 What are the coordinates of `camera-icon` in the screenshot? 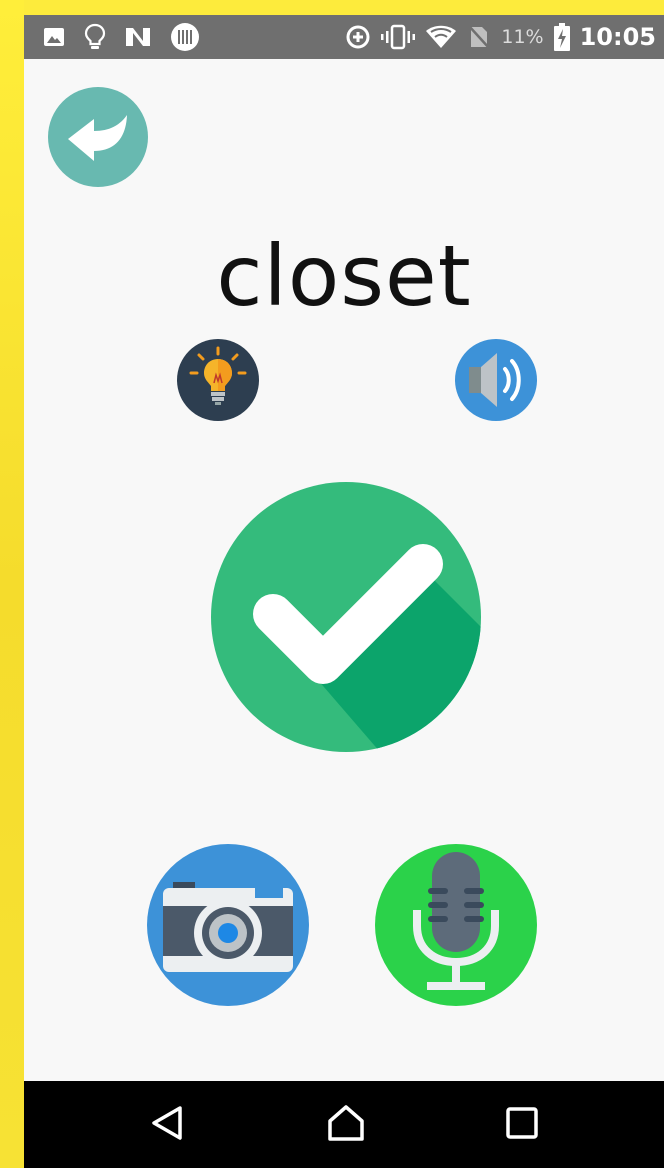 It's located at (228, 925).